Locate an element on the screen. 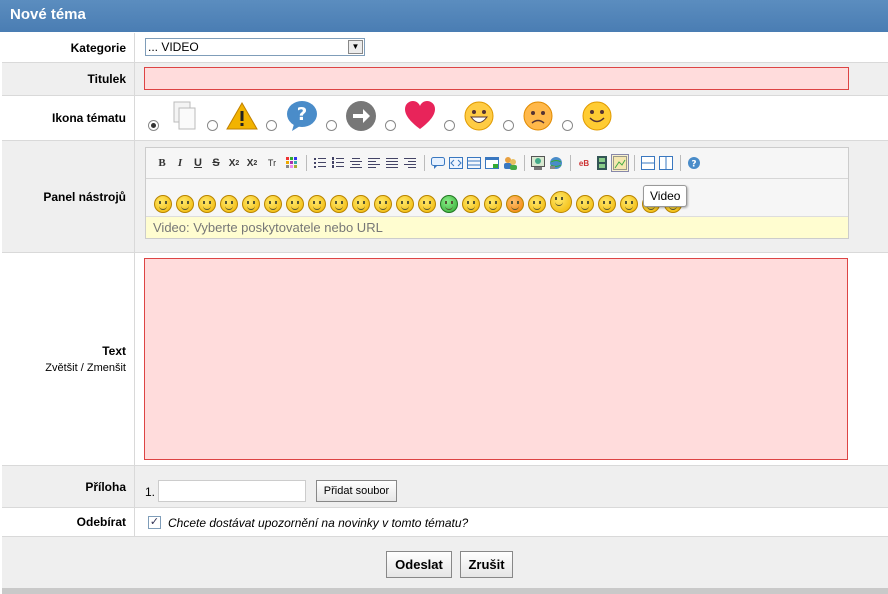  heart-icon is located at coordinates (420, 116).